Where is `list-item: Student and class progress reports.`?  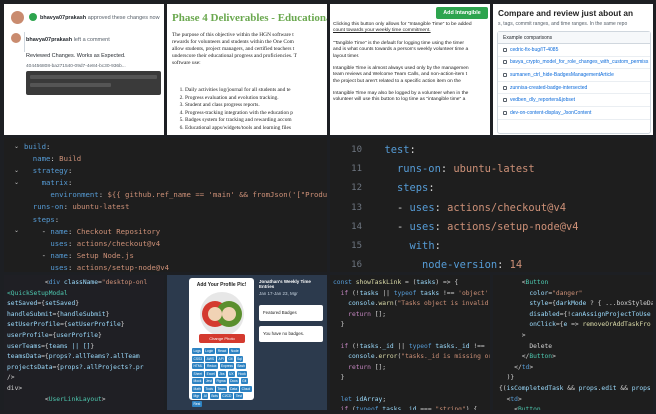
list-item: Student and class progress reports. is located at coordinates (239, 106).